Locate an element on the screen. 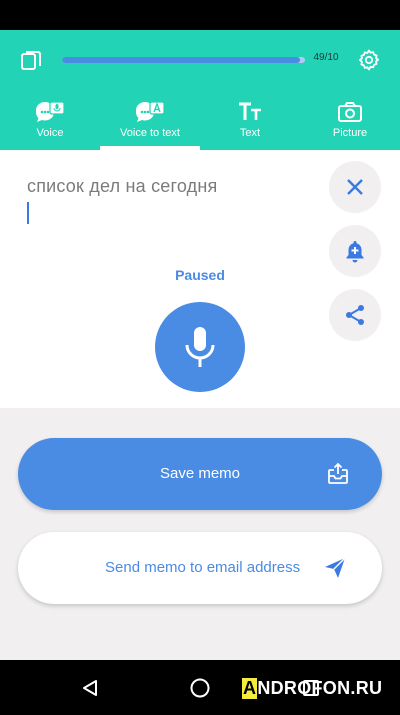 The height and width of the screenshot is (715, 400). home-icon is located at coordinates (200, 688).